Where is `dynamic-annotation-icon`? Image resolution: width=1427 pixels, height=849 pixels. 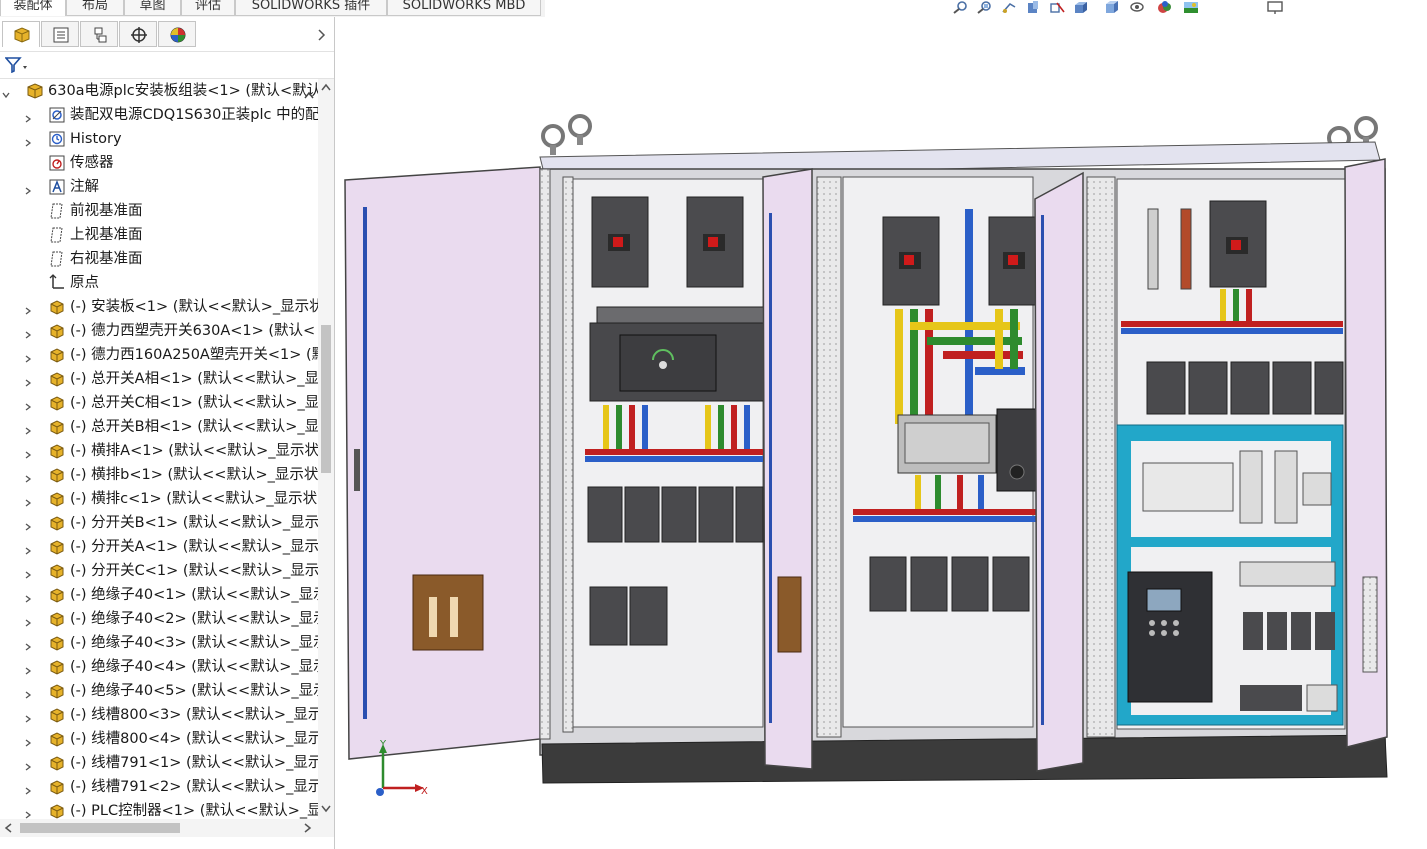
dynamic-annotation-icon is located at coordinates (1057, 7).